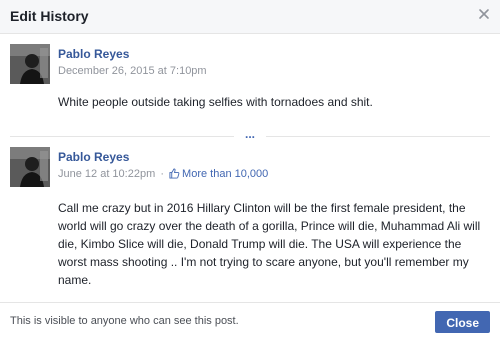  What do you see at coordinates (250, 17) in the screenshot?
I see `dialog-header: Edit History` at bounding box center [250, 17].